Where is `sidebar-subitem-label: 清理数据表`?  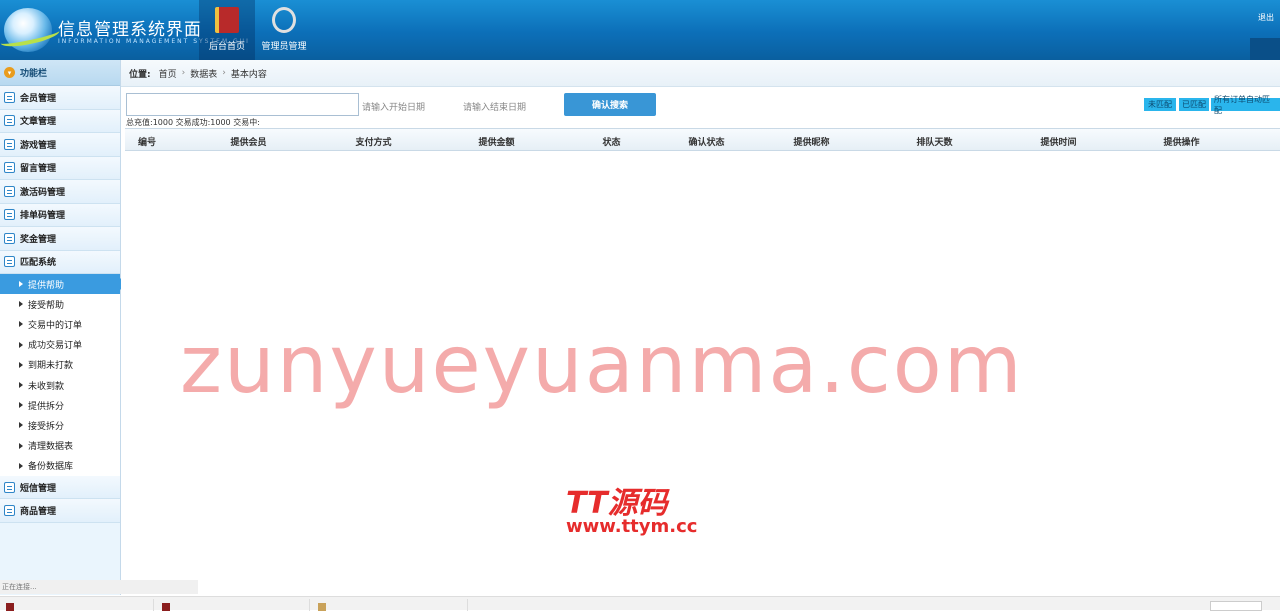
sidebar-subitem-label: 清理数据表 is located at coordinates (51, 447).